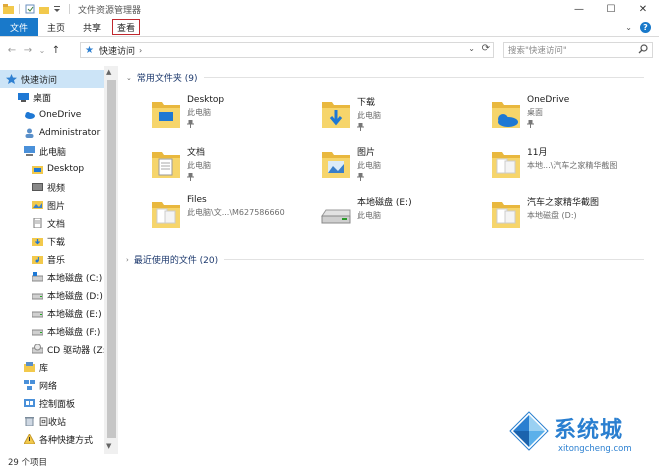  Describe the element at coordinates (25, 97) in the screenshot. I see `sidebar-item-1: 桌面` at that location.